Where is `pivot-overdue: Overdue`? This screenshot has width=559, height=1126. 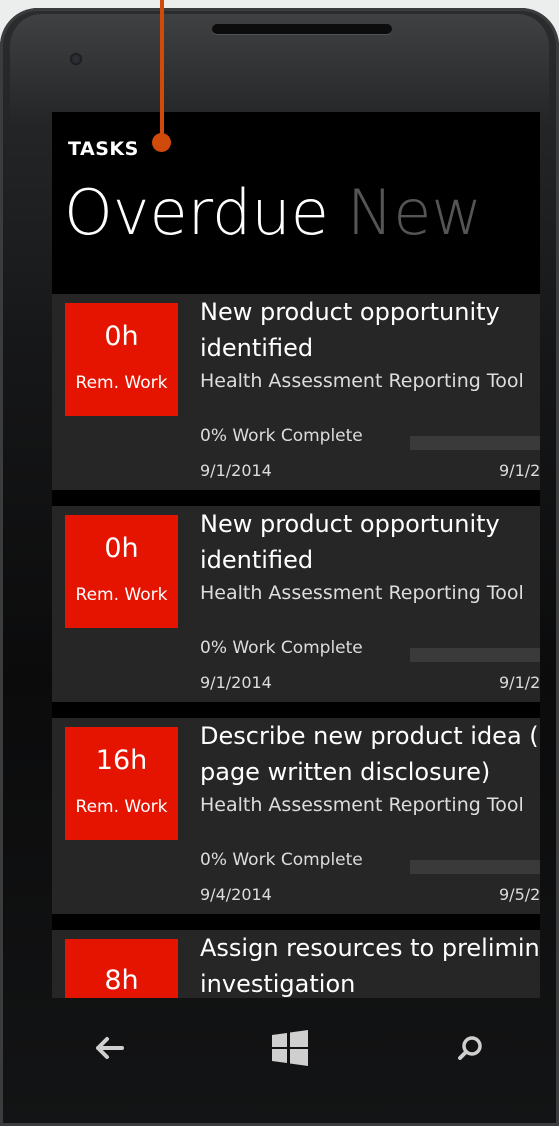
pivot-overdue: Overdue is located at coordinates (196, 212).